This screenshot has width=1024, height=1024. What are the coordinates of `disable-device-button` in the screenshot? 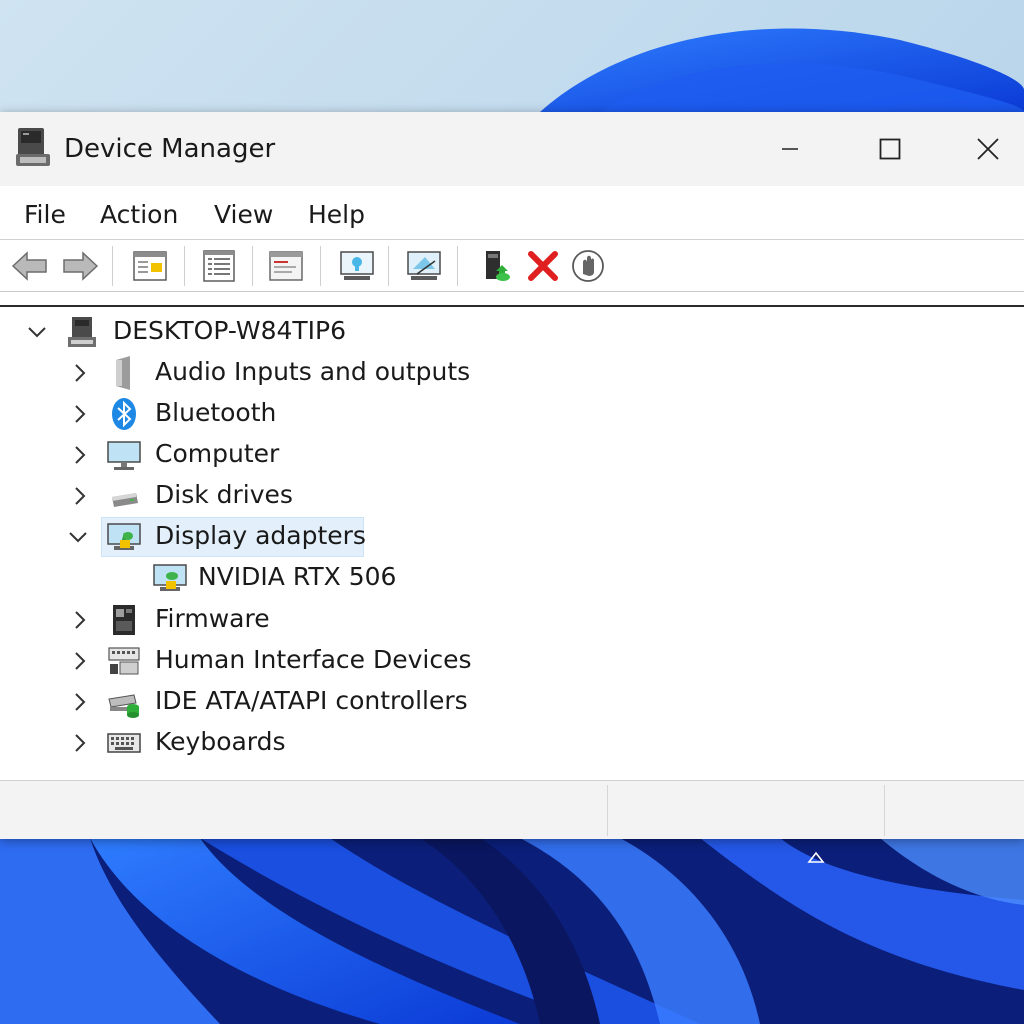 It's located at (588, 266).